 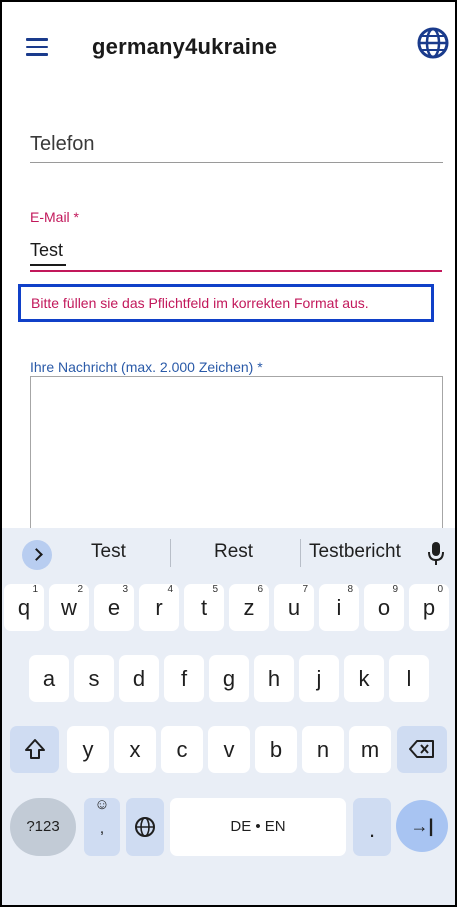 I want to click on key-t: t5, so click(x=204, y=607).